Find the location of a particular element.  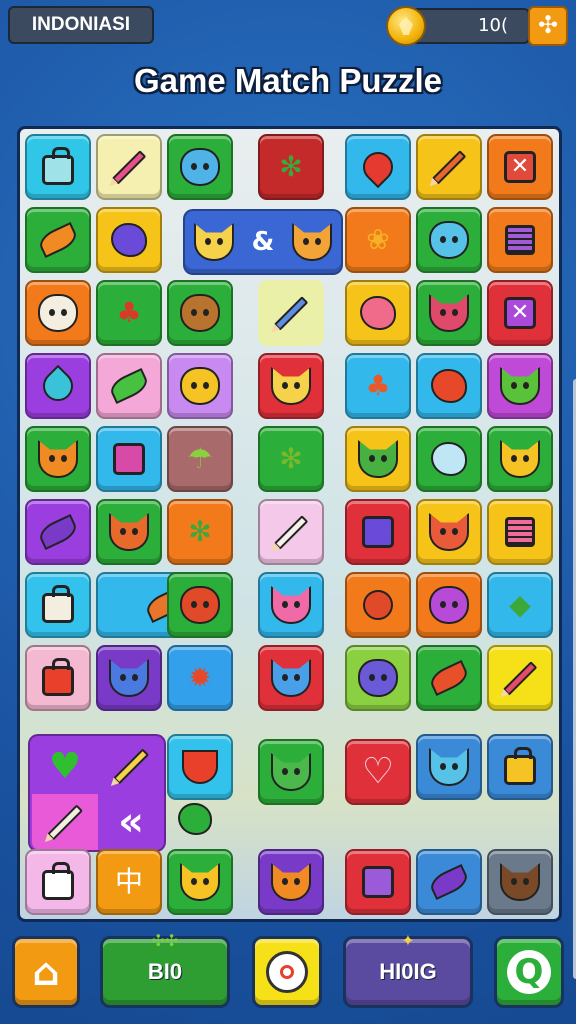

tile-smile is located at coordinates (200, 386).